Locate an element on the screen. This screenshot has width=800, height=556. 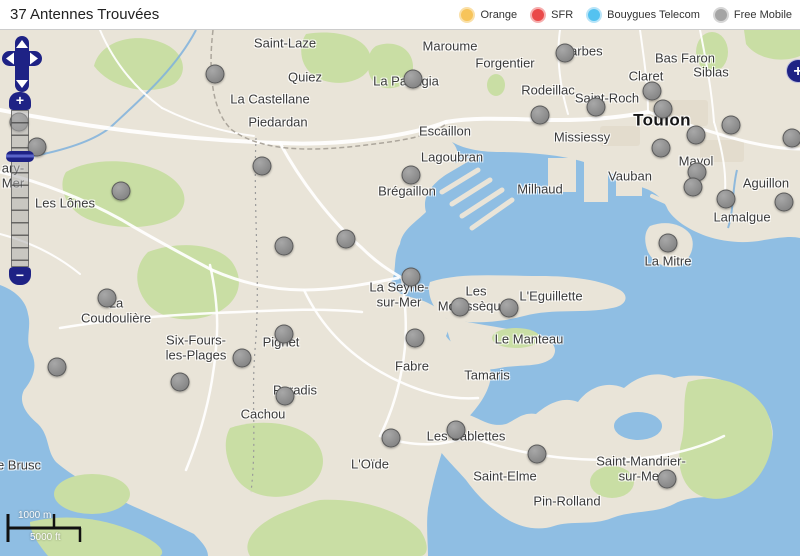
results-count-title: 37 Antennes Trouvées is located at coordinates (85, 14).